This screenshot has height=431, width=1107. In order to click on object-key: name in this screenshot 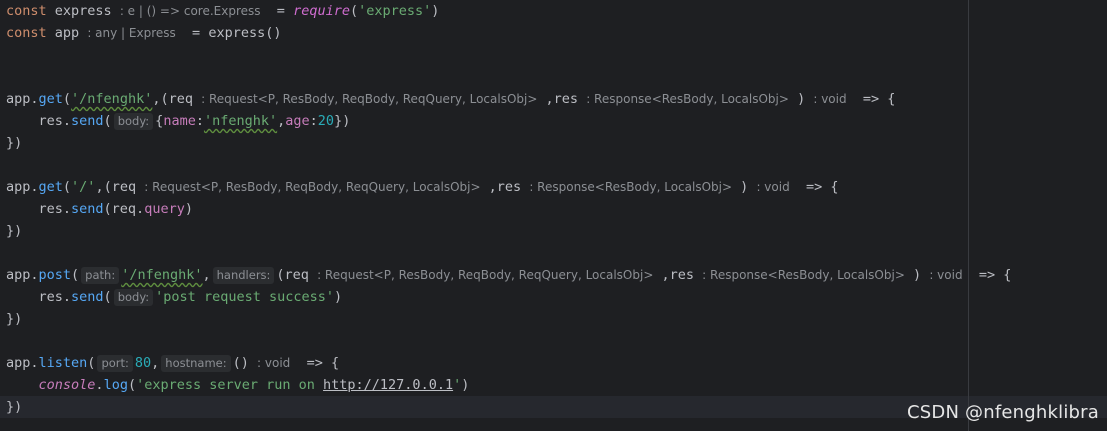, I will do `click(179, 121)`.